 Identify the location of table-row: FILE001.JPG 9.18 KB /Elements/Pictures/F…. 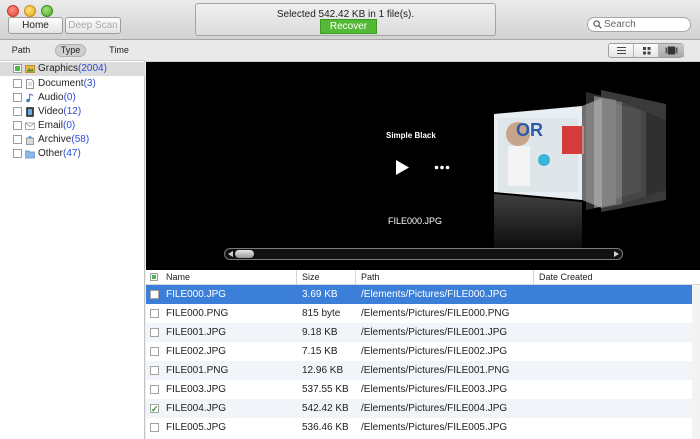
(423, 332).